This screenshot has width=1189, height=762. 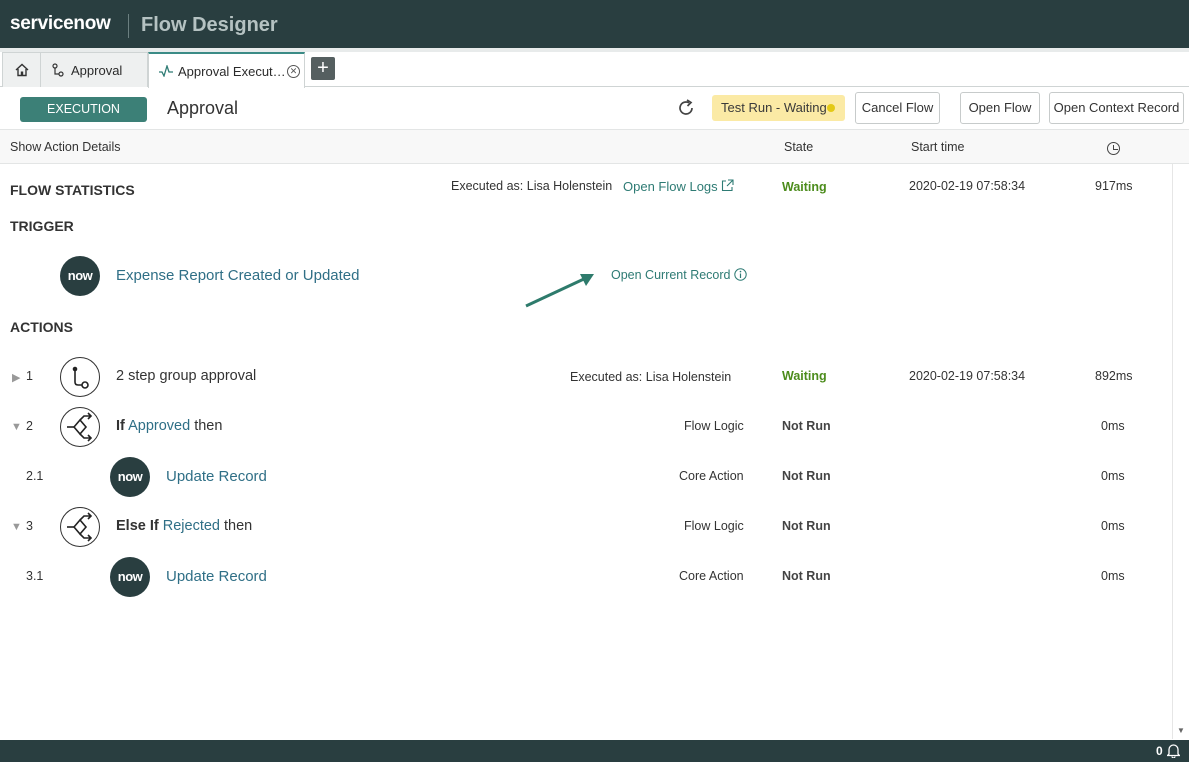 What do you see at coordinates (532, 186) in the screenshot?
I see `flow-executed-as: Executed as: Lisa Holenstein` at bounding box center [532, 186].